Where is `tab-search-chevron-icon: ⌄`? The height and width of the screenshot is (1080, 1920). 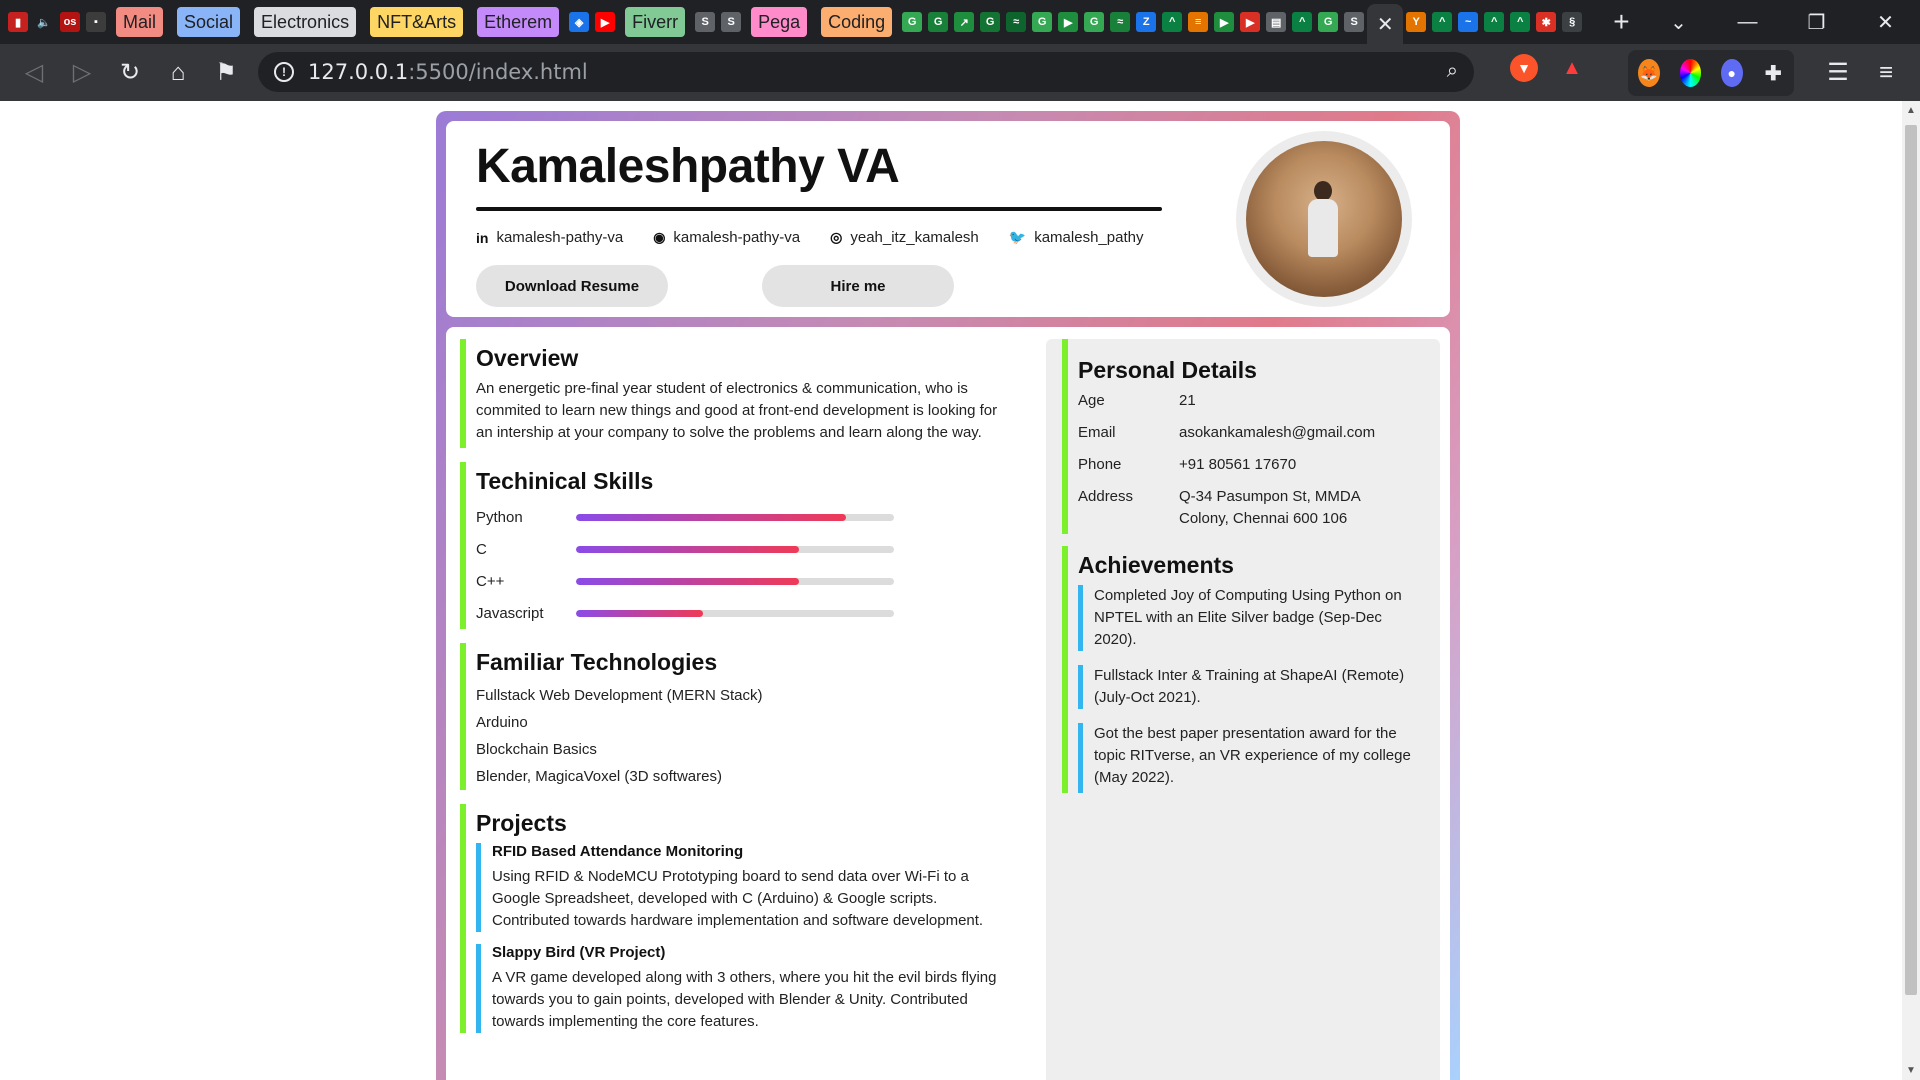
tab-search-chevron-icon: ⌄ is located at coordinates (1678, 22).